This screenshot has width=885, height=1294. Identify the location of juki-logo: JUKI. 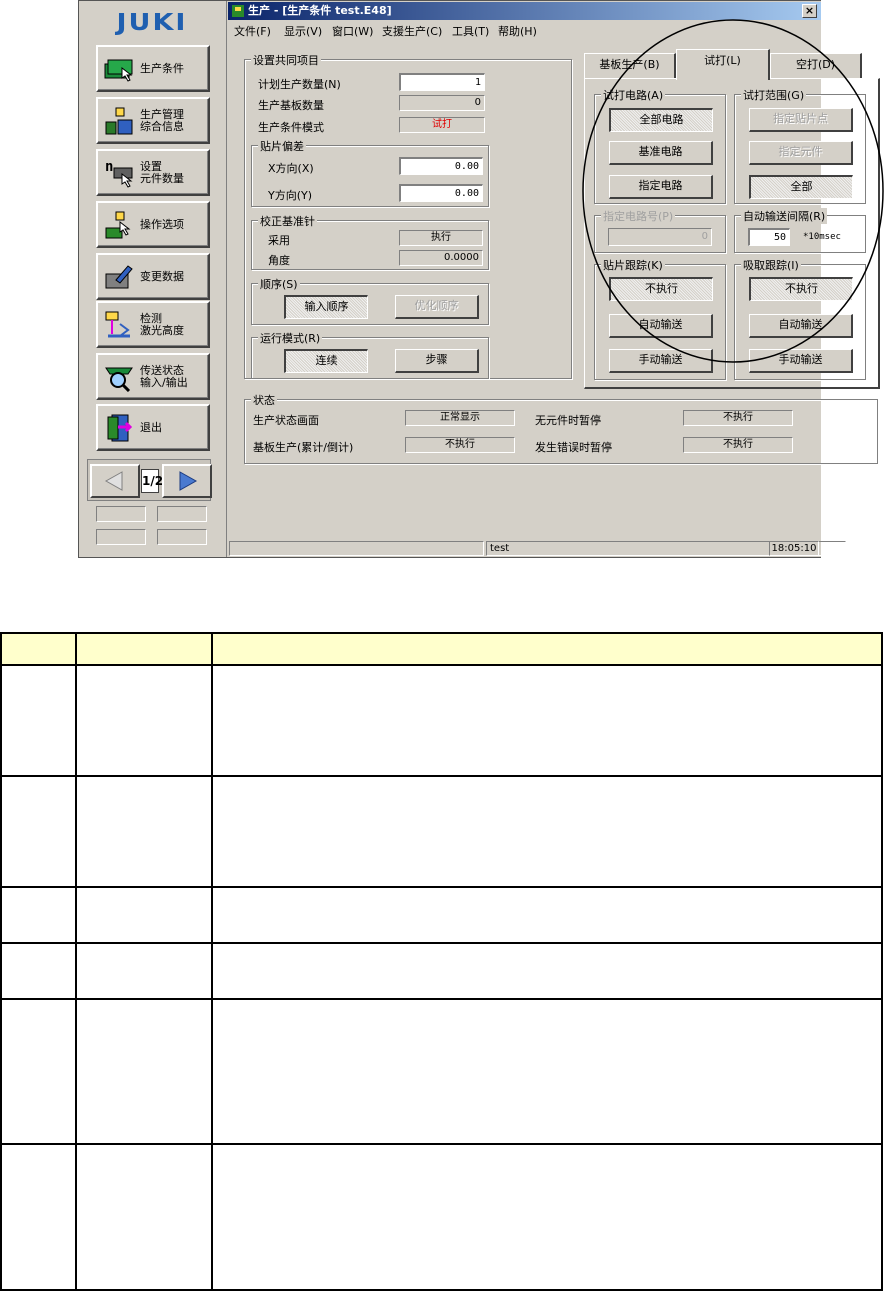
(152, 22).